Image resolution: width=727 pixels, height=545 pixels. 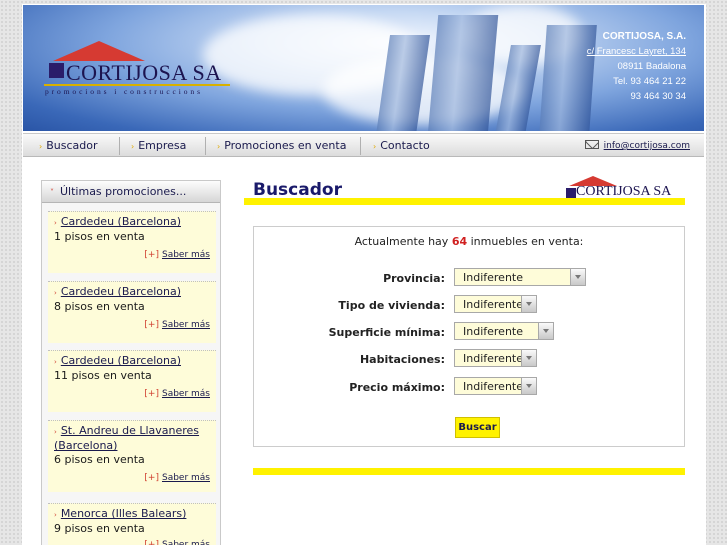 What do you see at coordinates (132, 514) in the screenshot?
I see `promo-title-link: › Menorca (Illes Balears)` at bounding box center [132, 514].